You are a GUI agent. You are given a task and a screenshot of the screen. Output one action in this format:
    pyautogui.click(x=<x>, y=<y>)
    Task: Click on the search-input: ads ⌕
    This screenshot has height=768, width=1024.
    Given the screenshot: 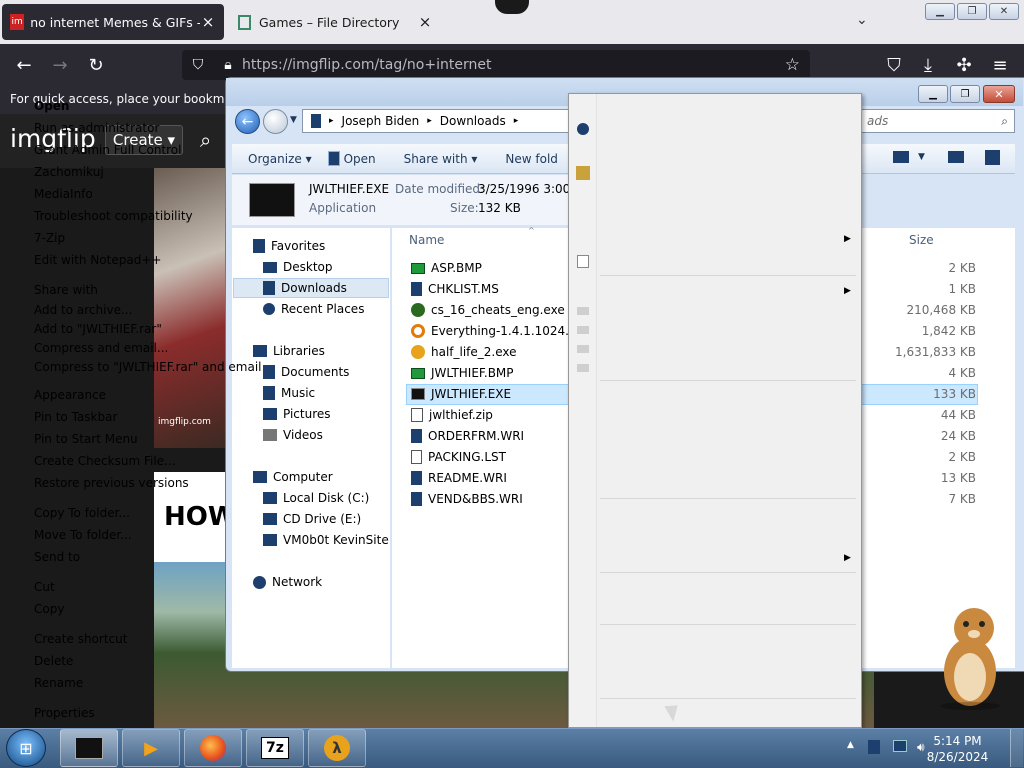 What is the action you would take?
    pyautogui.click(x=937, y=121)
    